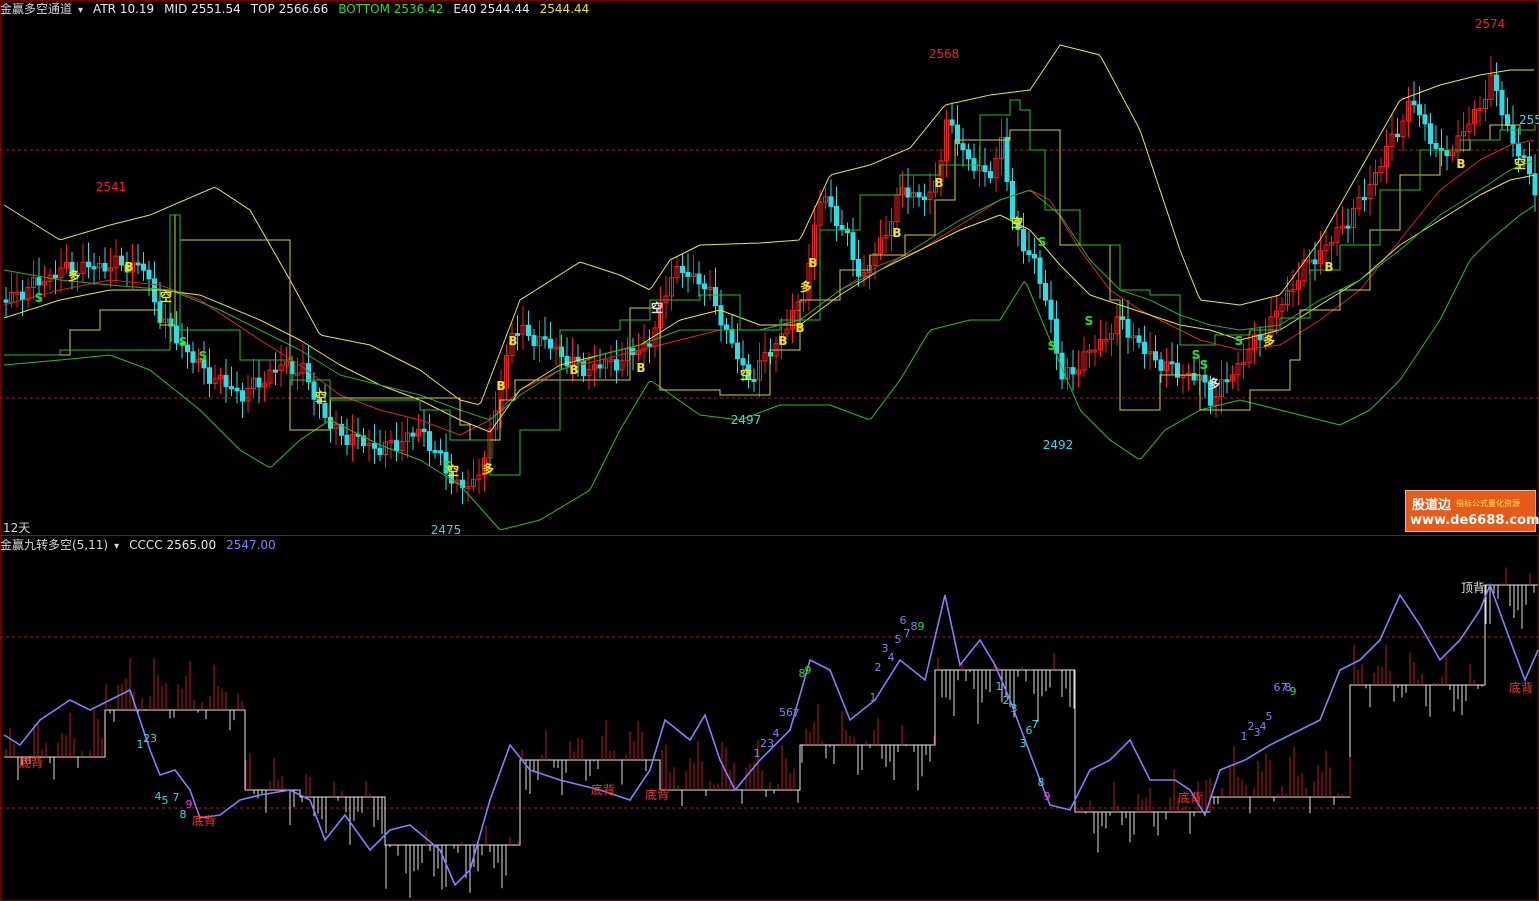 This screenshot has width=1539, height=901. What do you see at coordinates (786, 712) in the screenshot?
I see `count-label: 56` at bounding box center [786, 712].